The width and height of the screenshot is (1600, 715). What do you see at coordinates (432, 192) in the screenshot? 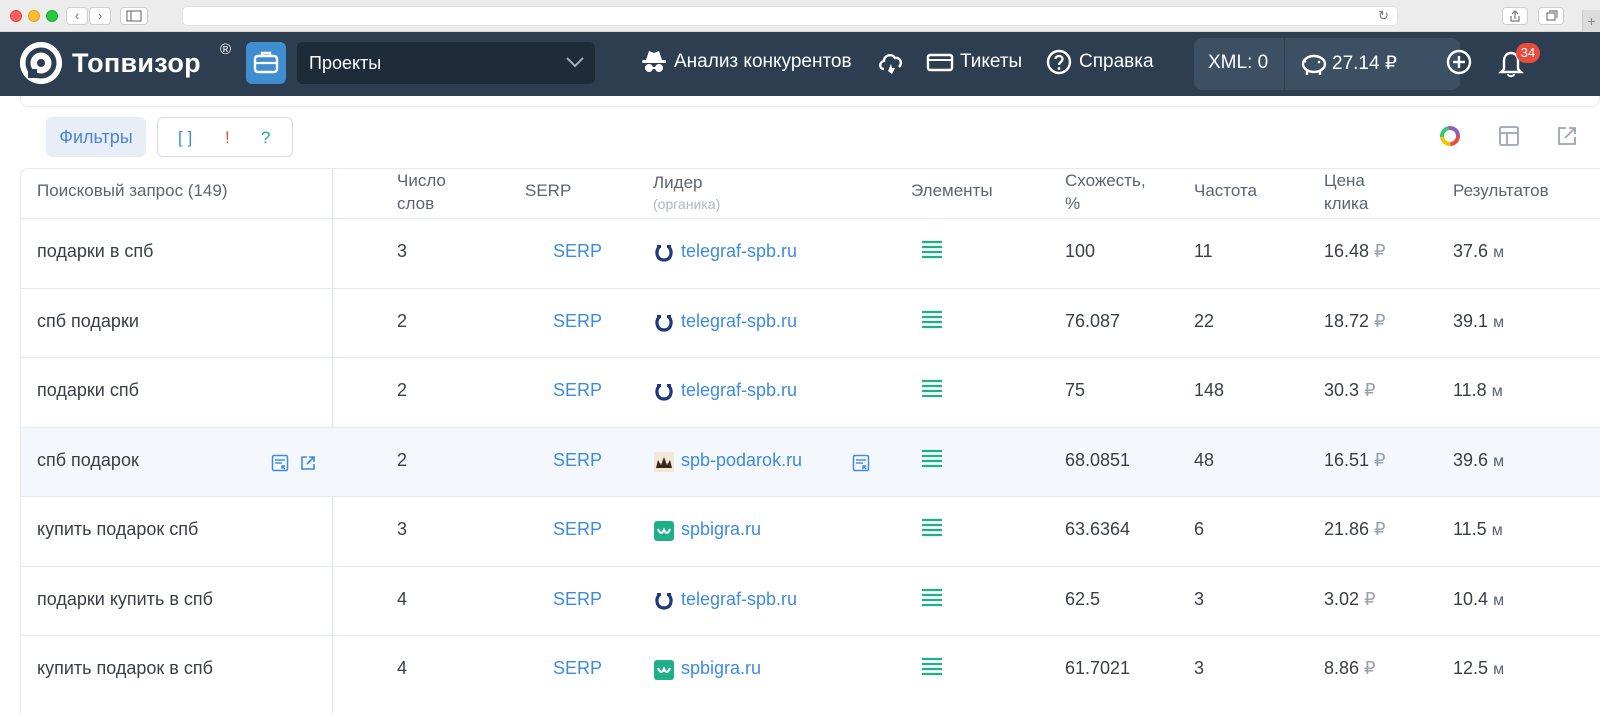
I see `header-word-count: Число слов` at bounding box center [432, 192].